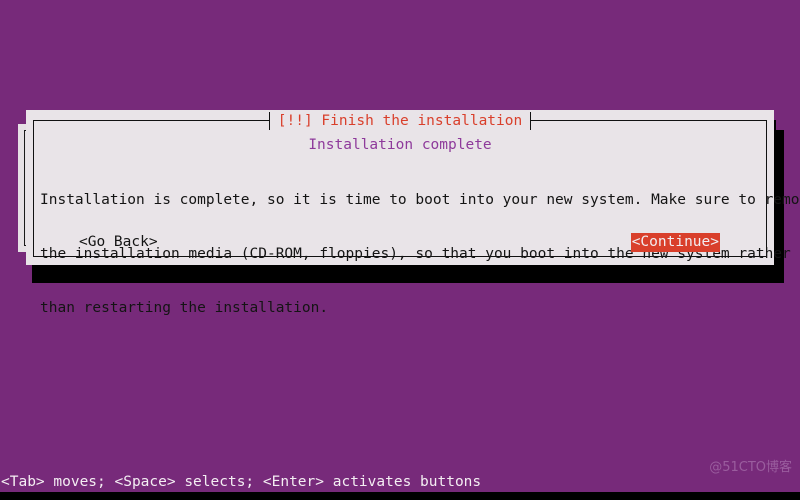  Describe the element at coordinates (184, 308) in the screenshot. I see `message-line-3: than restarting the installation.` at that location.